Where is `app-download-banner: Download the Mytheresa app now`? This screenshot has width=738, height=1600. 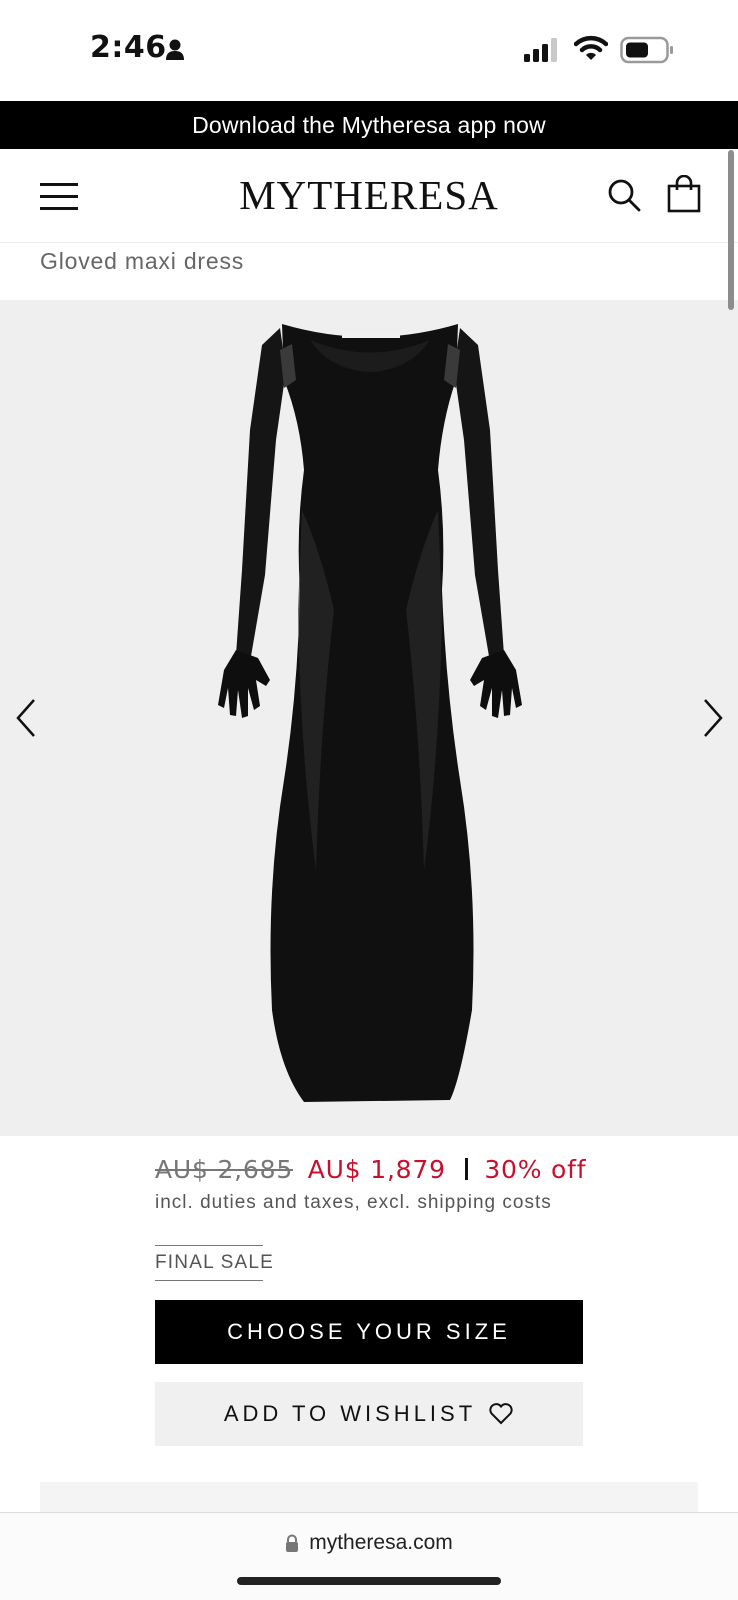
app-download-banner: Download the Mytheresa app now is located at coordinates (369, 125).